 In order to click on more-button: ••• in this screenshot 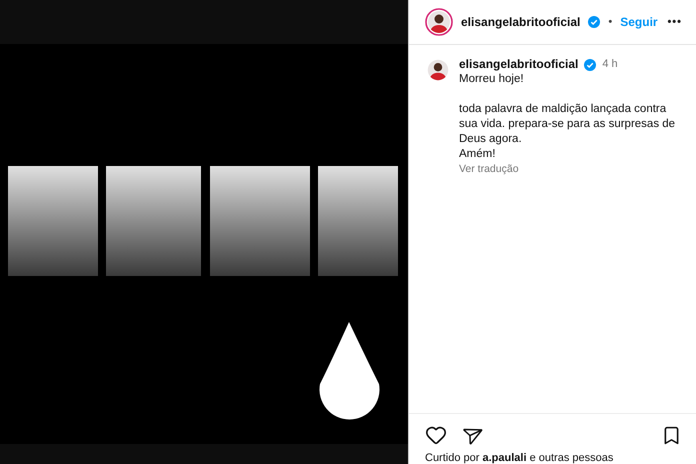, I will do `click(674, 22)`.